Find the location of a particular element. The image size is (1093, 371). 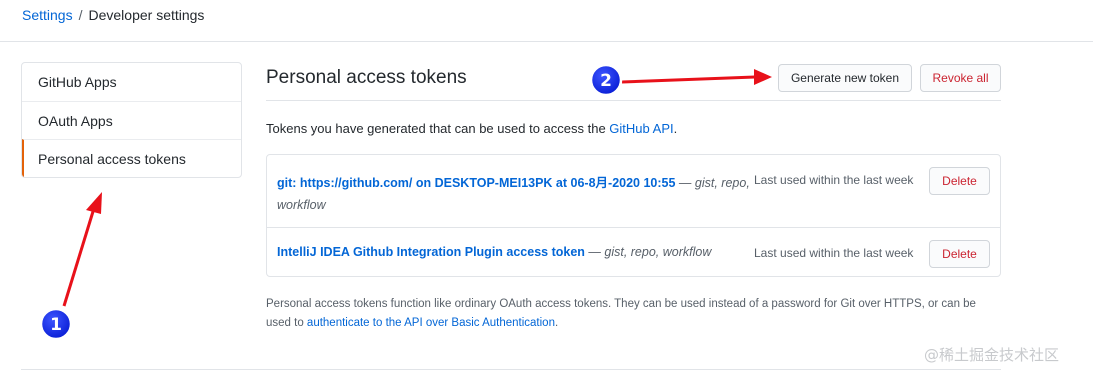

badge-2-number: 2 is located at coordinates (606, 81).